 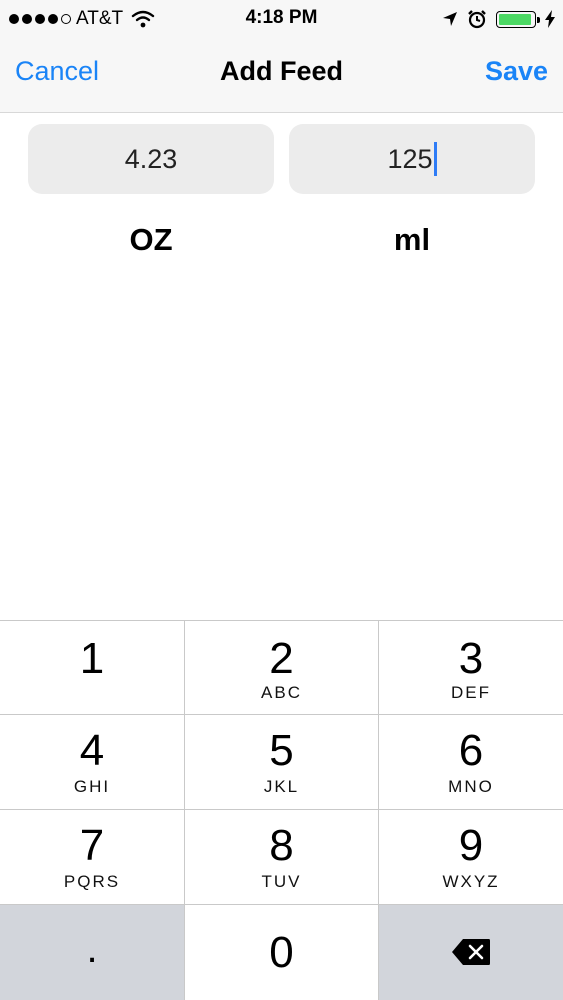 I want to click on key-digit: ., so click(x=92, y=949).